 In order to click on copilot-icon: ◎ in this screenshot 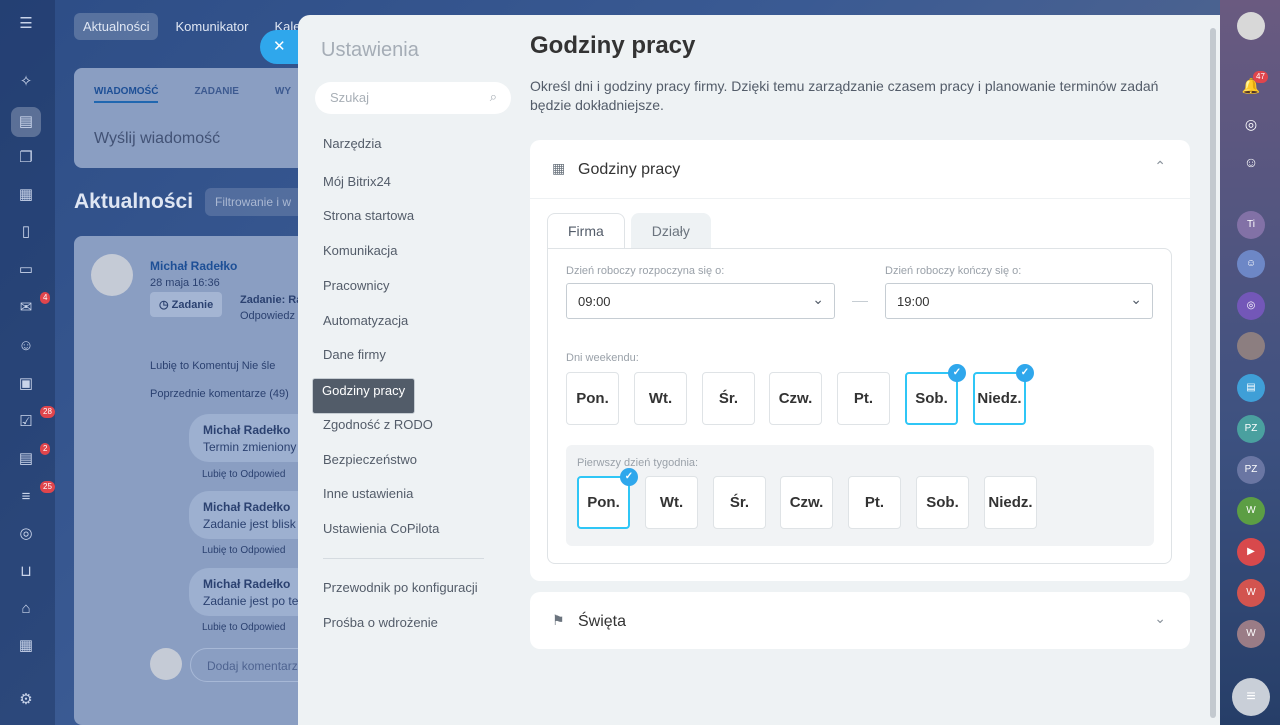, I will do `click(1251, 124)`.